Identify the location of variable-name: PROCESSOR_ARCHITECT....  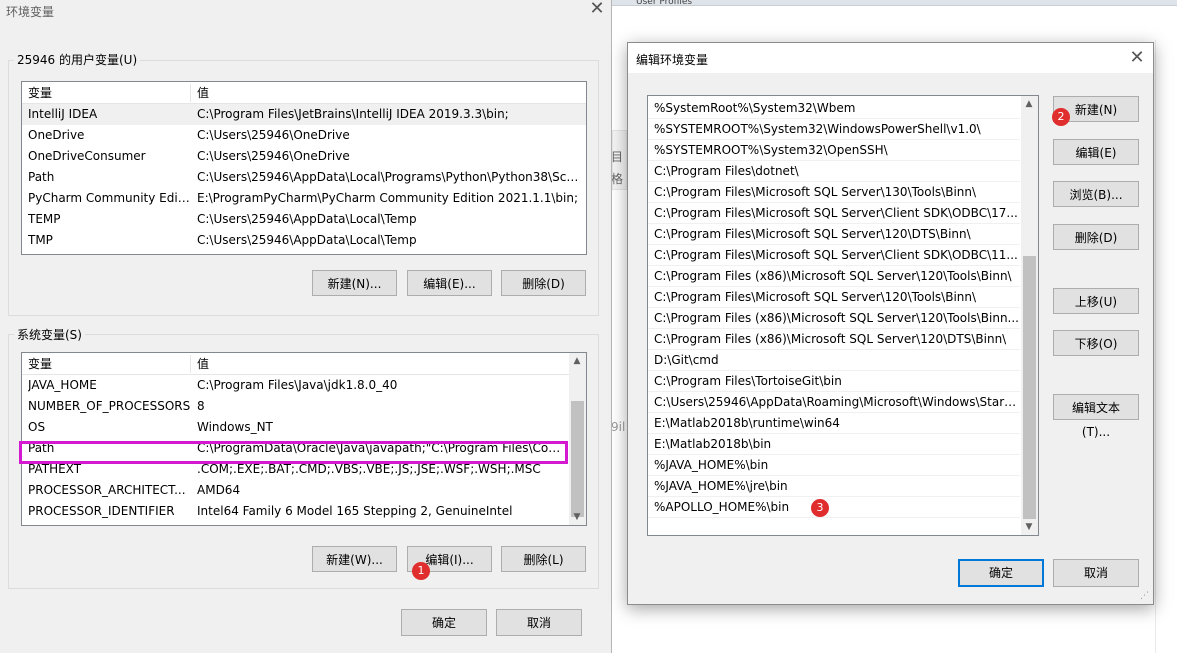
(107, 490).